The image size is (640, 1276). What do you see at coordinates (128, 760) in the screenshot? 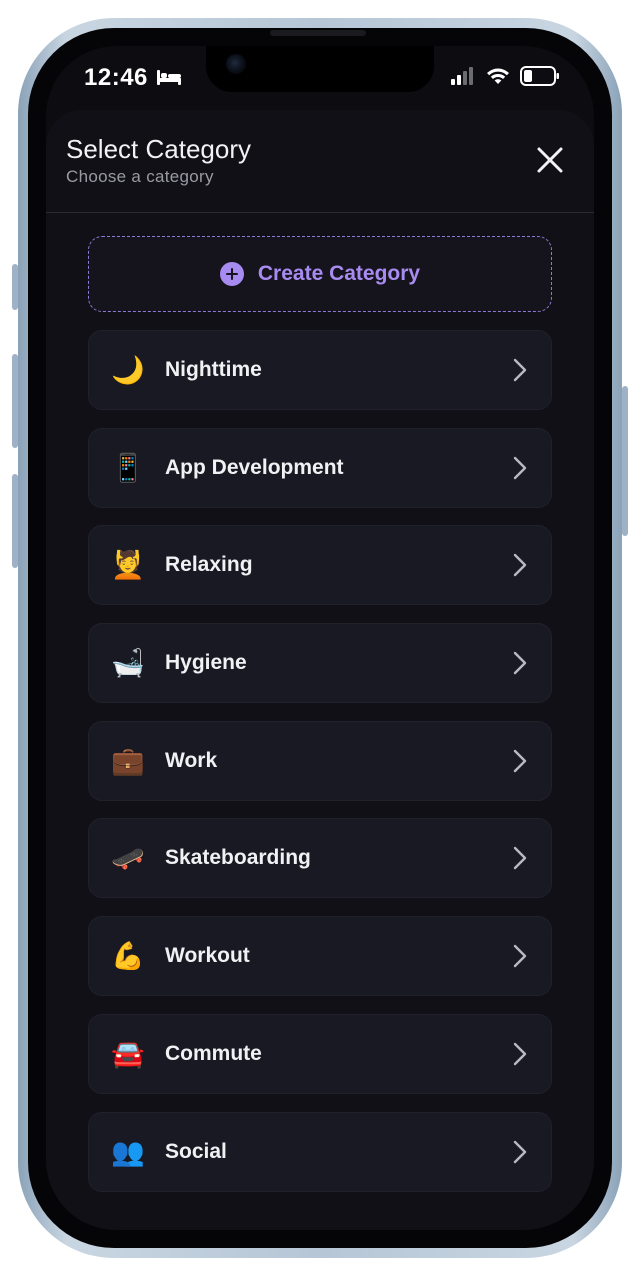
I see `briefcase-icon: 💼` at bounding box center [128, 760].